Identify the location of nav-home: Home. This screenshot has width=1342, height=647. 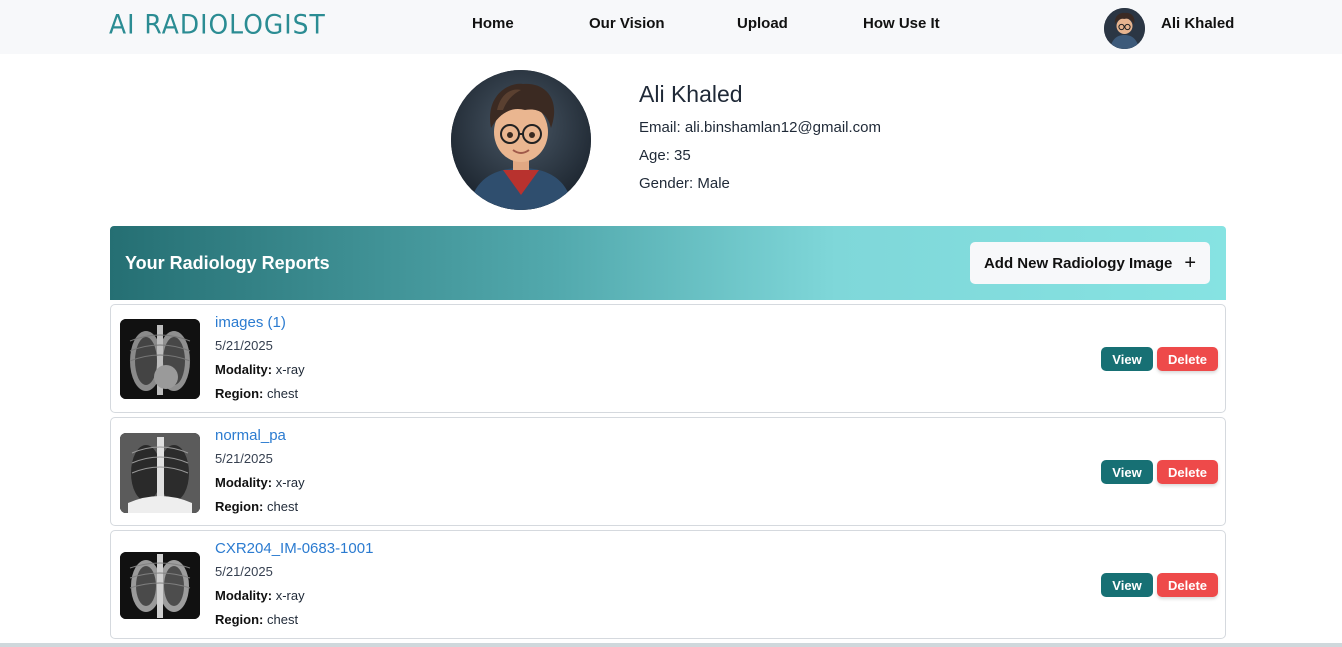
(493, 23).